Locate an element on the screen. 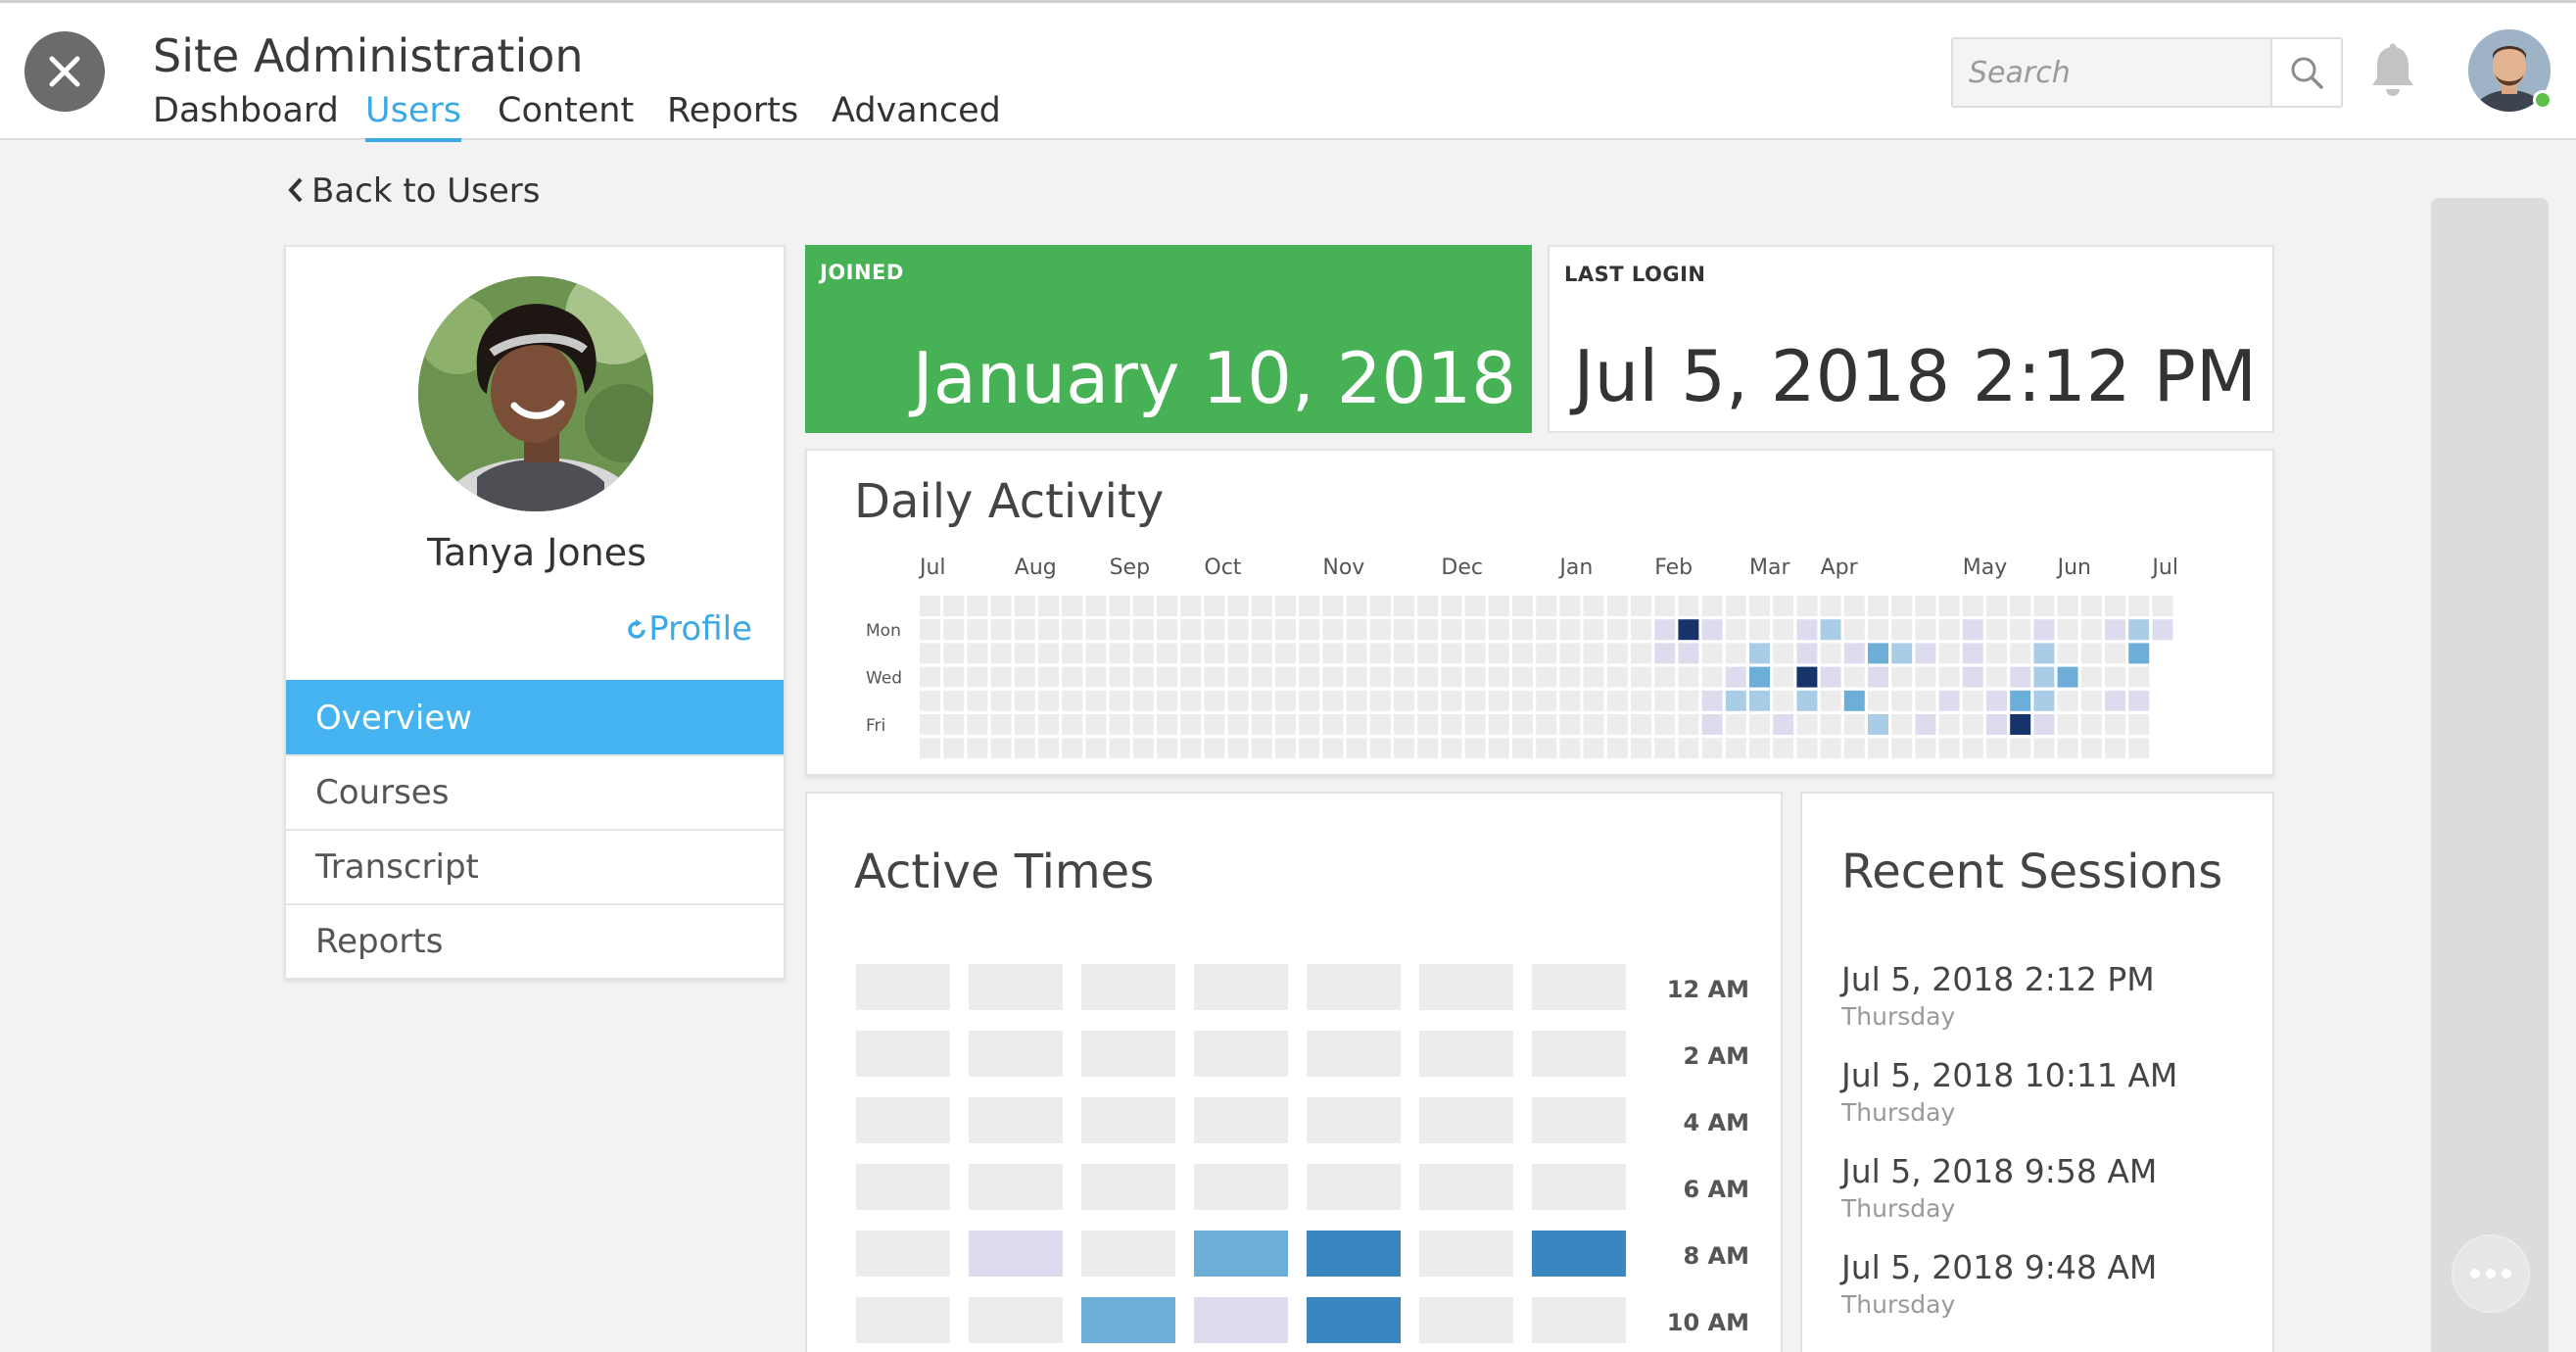 The height and width of the screenshot is (1352, 2576). session-item: Jul 5, 2018 9:58 AM Thursday is located at coordinates (1999, 1187).